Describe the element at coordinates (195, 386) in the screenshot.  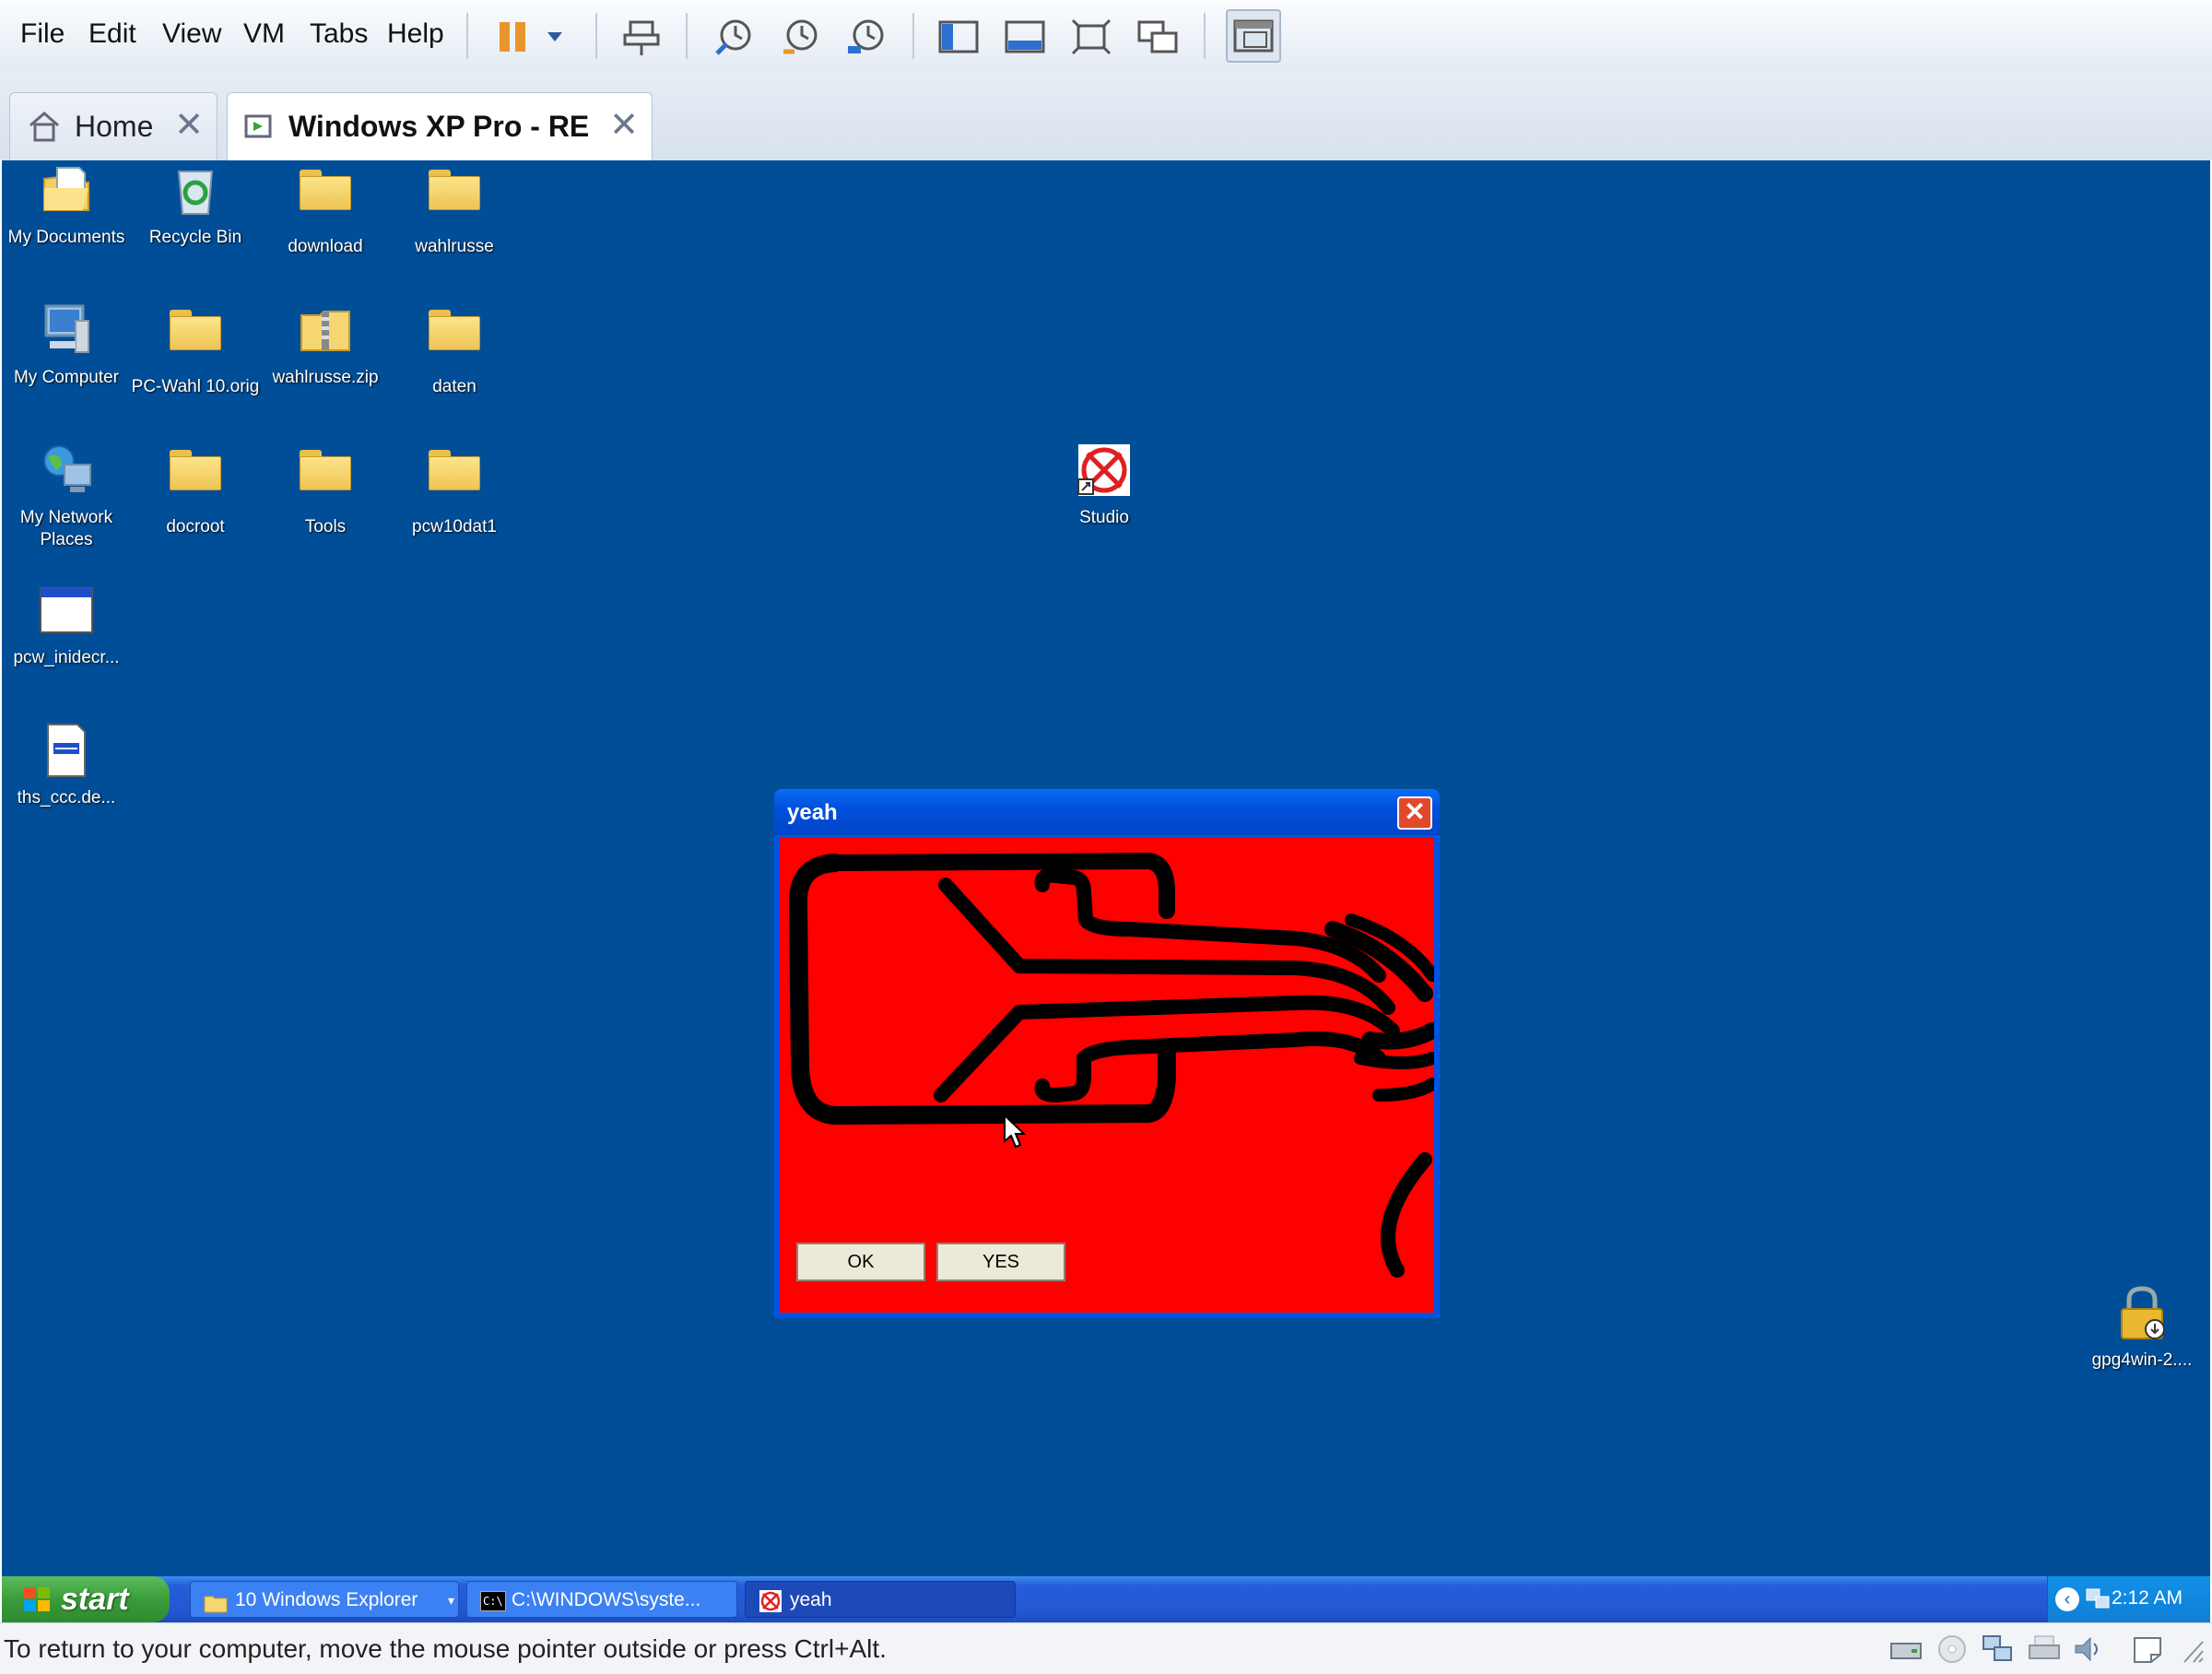
I see `desktop-icon-label: PC-Wahl 10.orig` at that location.